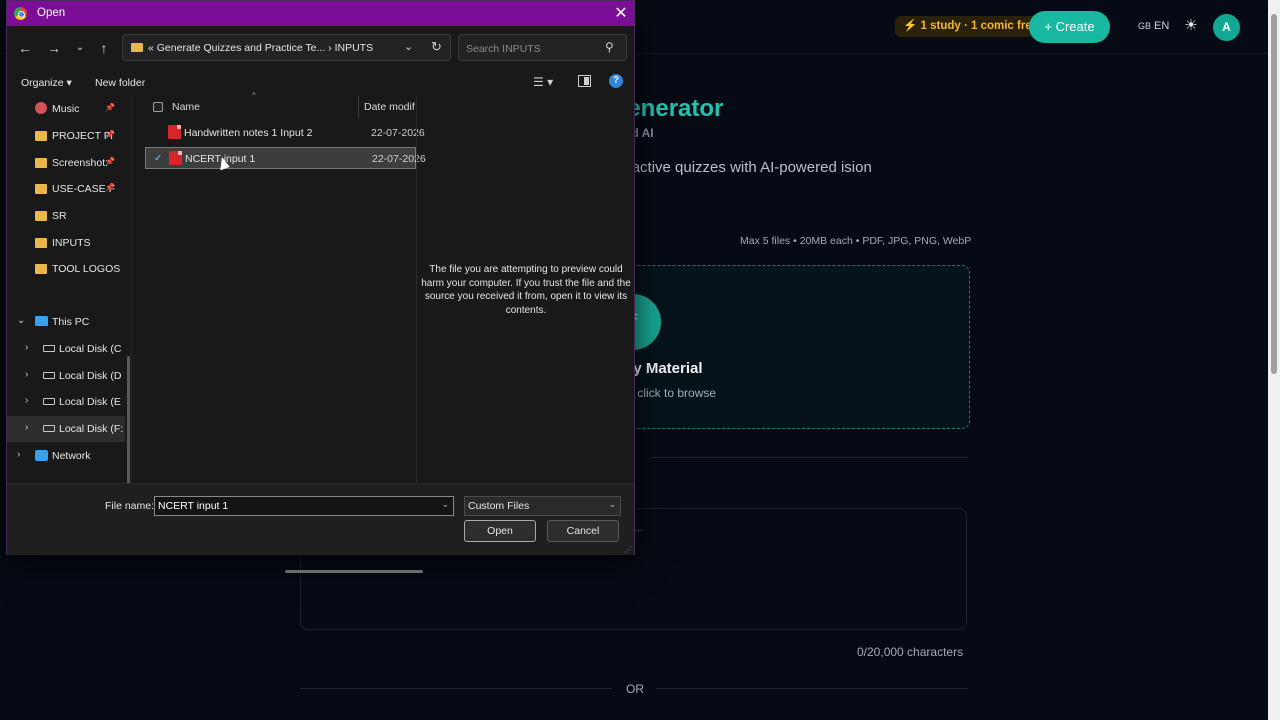 The width and height of the screenshot is (1280, 720). What do you see at coordinates (91, 429) in the screenshot?
I see `nav-item-label: Local Disk (F:` at bounding box center [91, 429].